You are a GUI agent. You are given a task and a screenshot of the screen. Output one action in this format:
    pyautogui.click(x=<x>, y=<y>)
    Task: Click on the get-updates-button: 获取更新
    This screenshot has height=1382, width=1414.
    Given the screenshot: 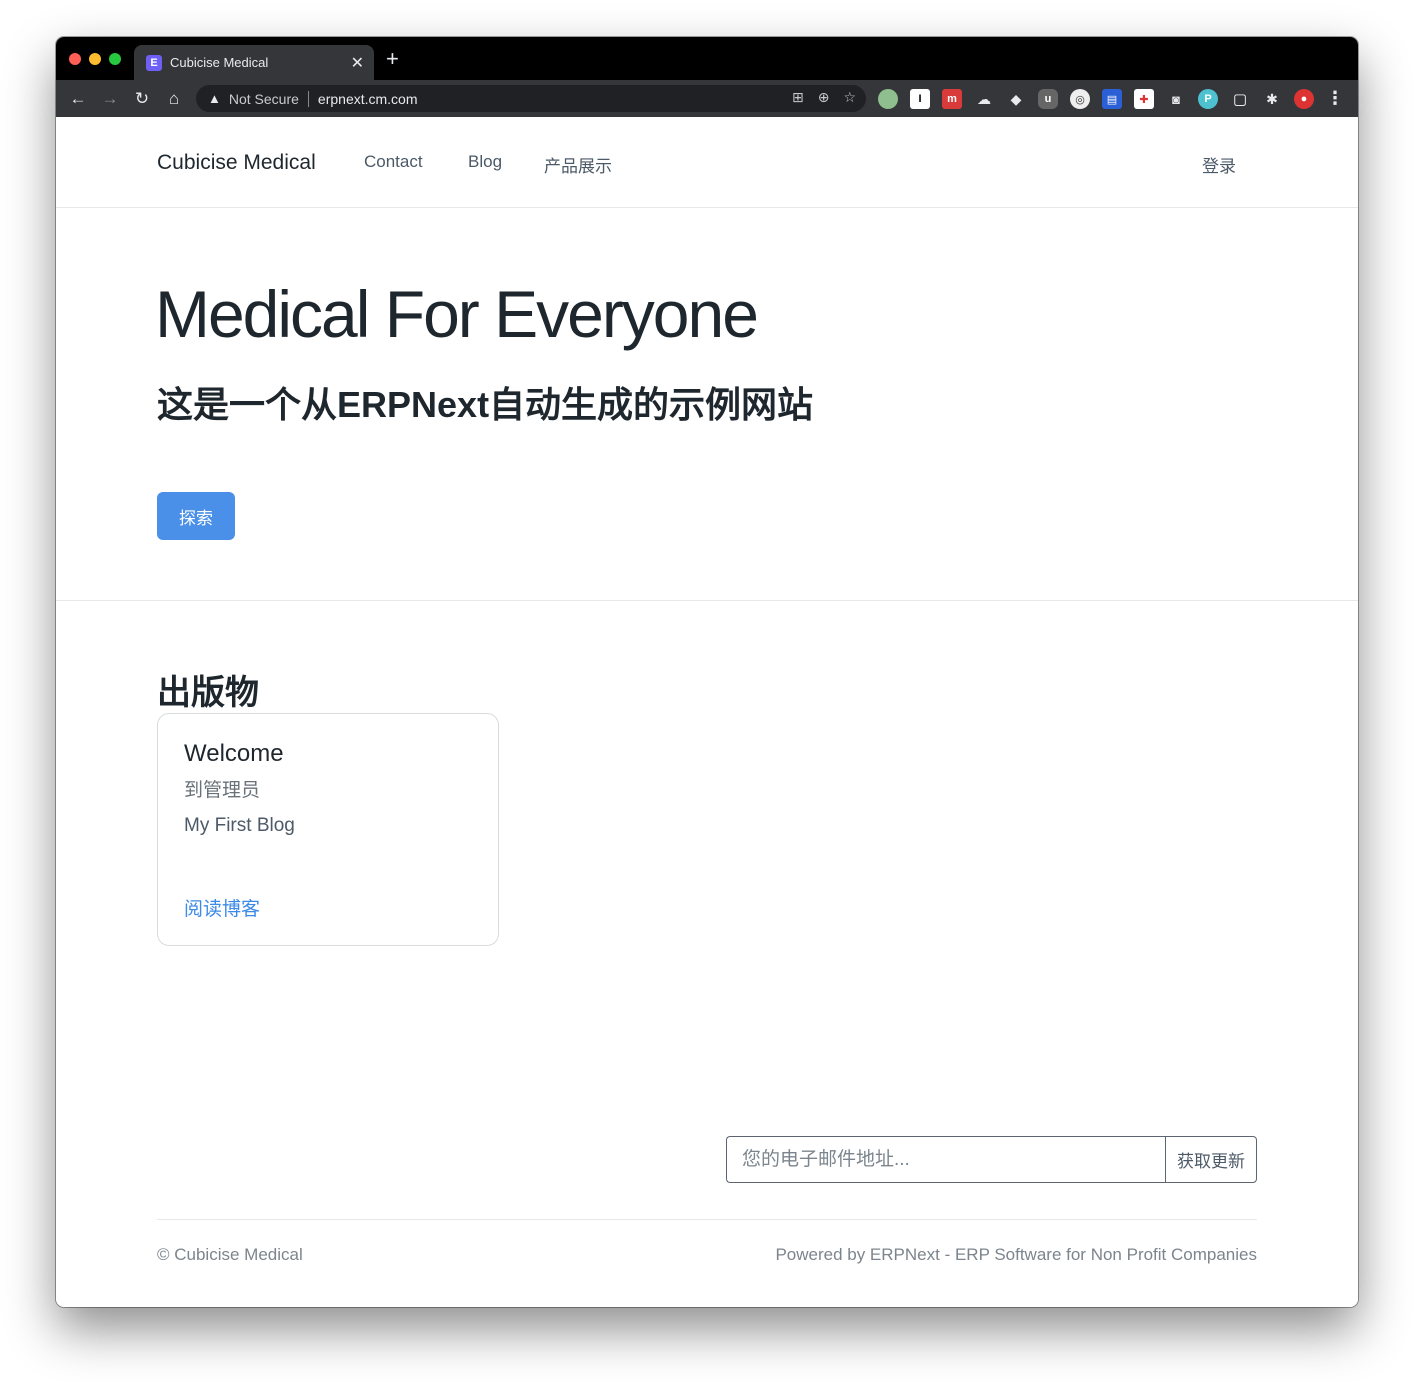 What is the action you would take?
    pyautogui.click(x=1211, y=1159)
    